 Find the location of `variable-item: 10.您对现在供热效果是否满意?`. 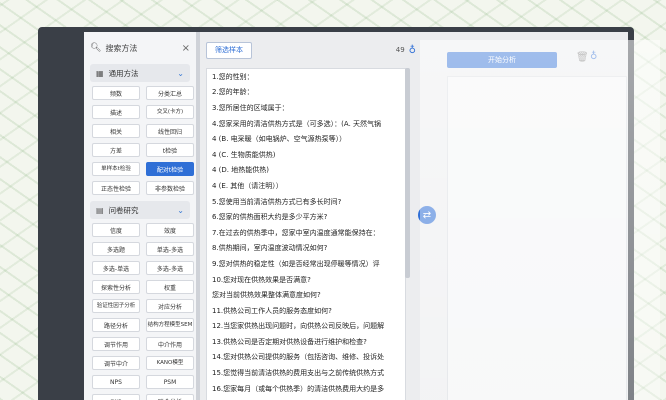

variable-item: 10.您对现在供热效果是否满意? is located at coordinates (306, 280).